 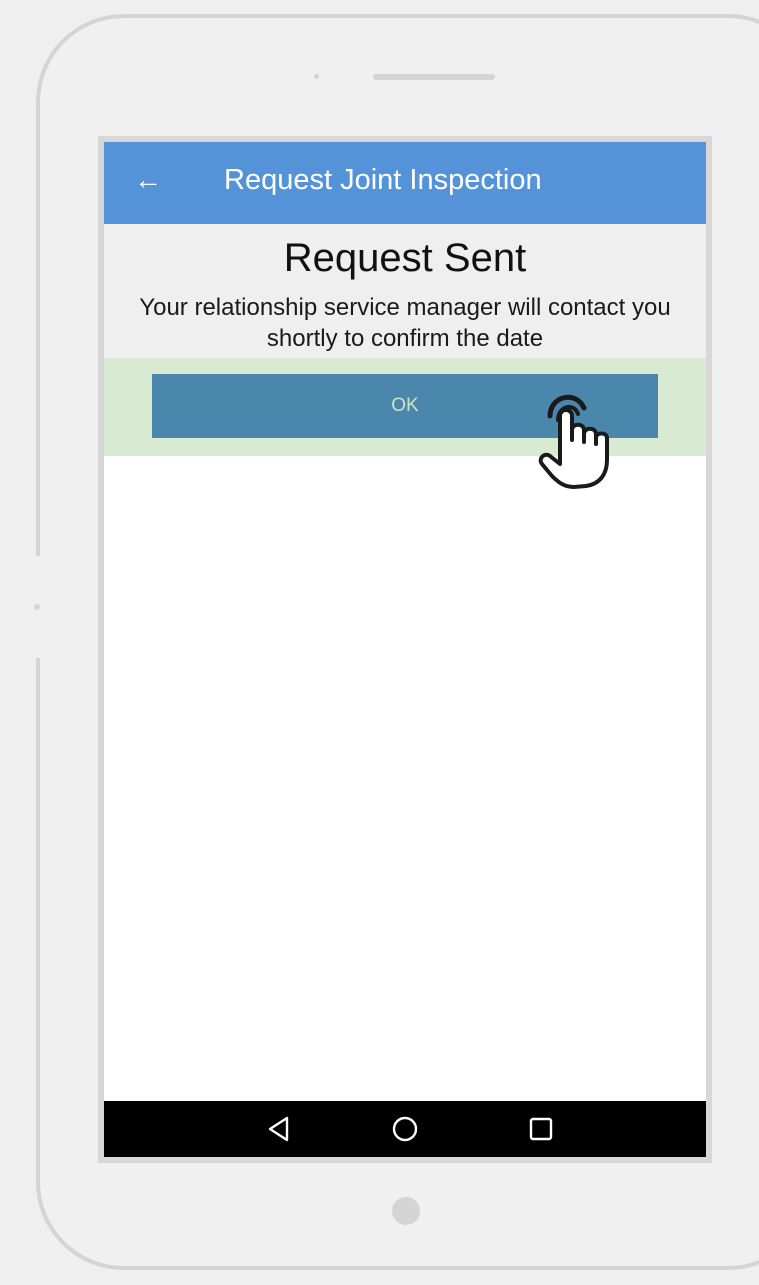 I want to click on system-navigation-bar, so click(x=405, y=1129).